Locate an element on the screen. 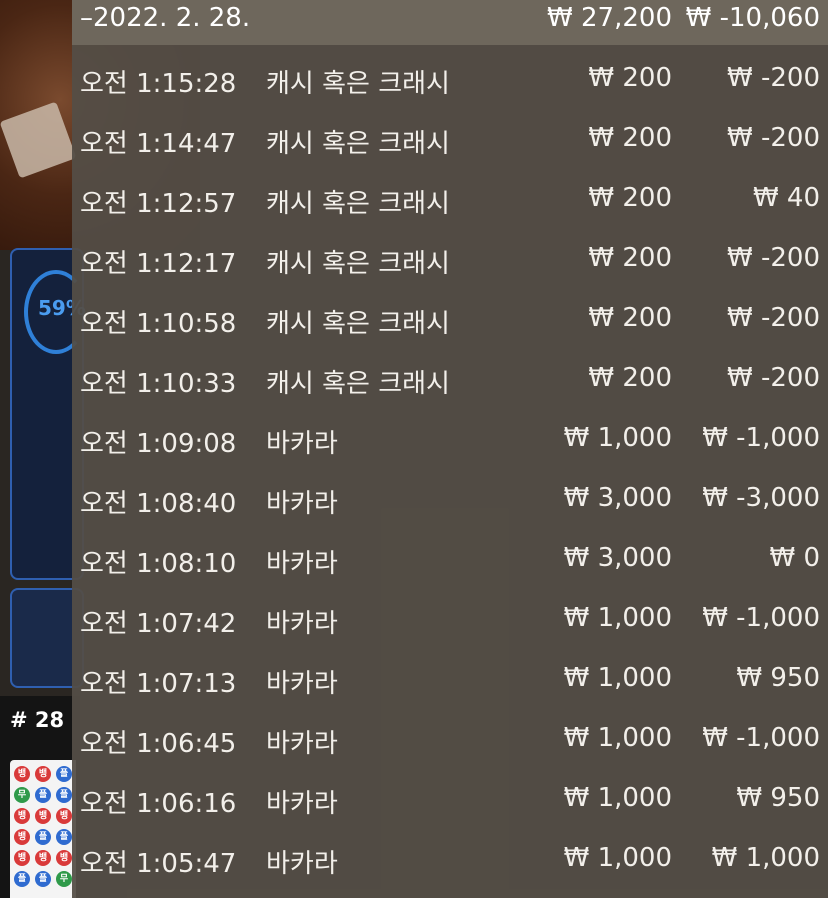  summary-total-bet: ₩ 27,200 is located at coordinates (609, 18).